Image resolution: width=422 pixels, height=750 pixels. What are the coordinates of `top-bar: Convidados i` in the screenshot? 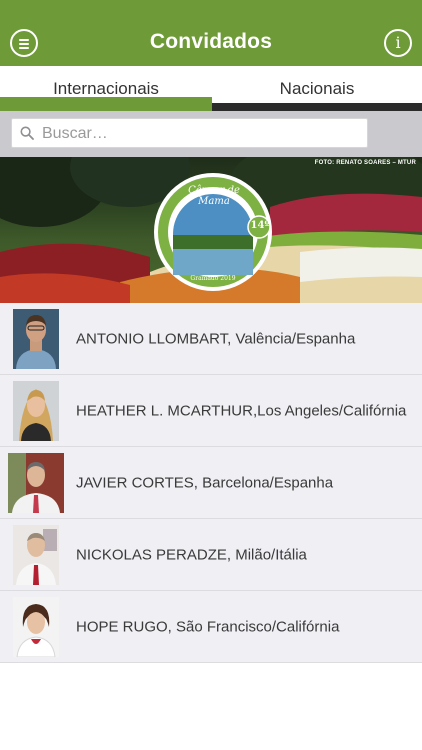 It's located at (211, 33).